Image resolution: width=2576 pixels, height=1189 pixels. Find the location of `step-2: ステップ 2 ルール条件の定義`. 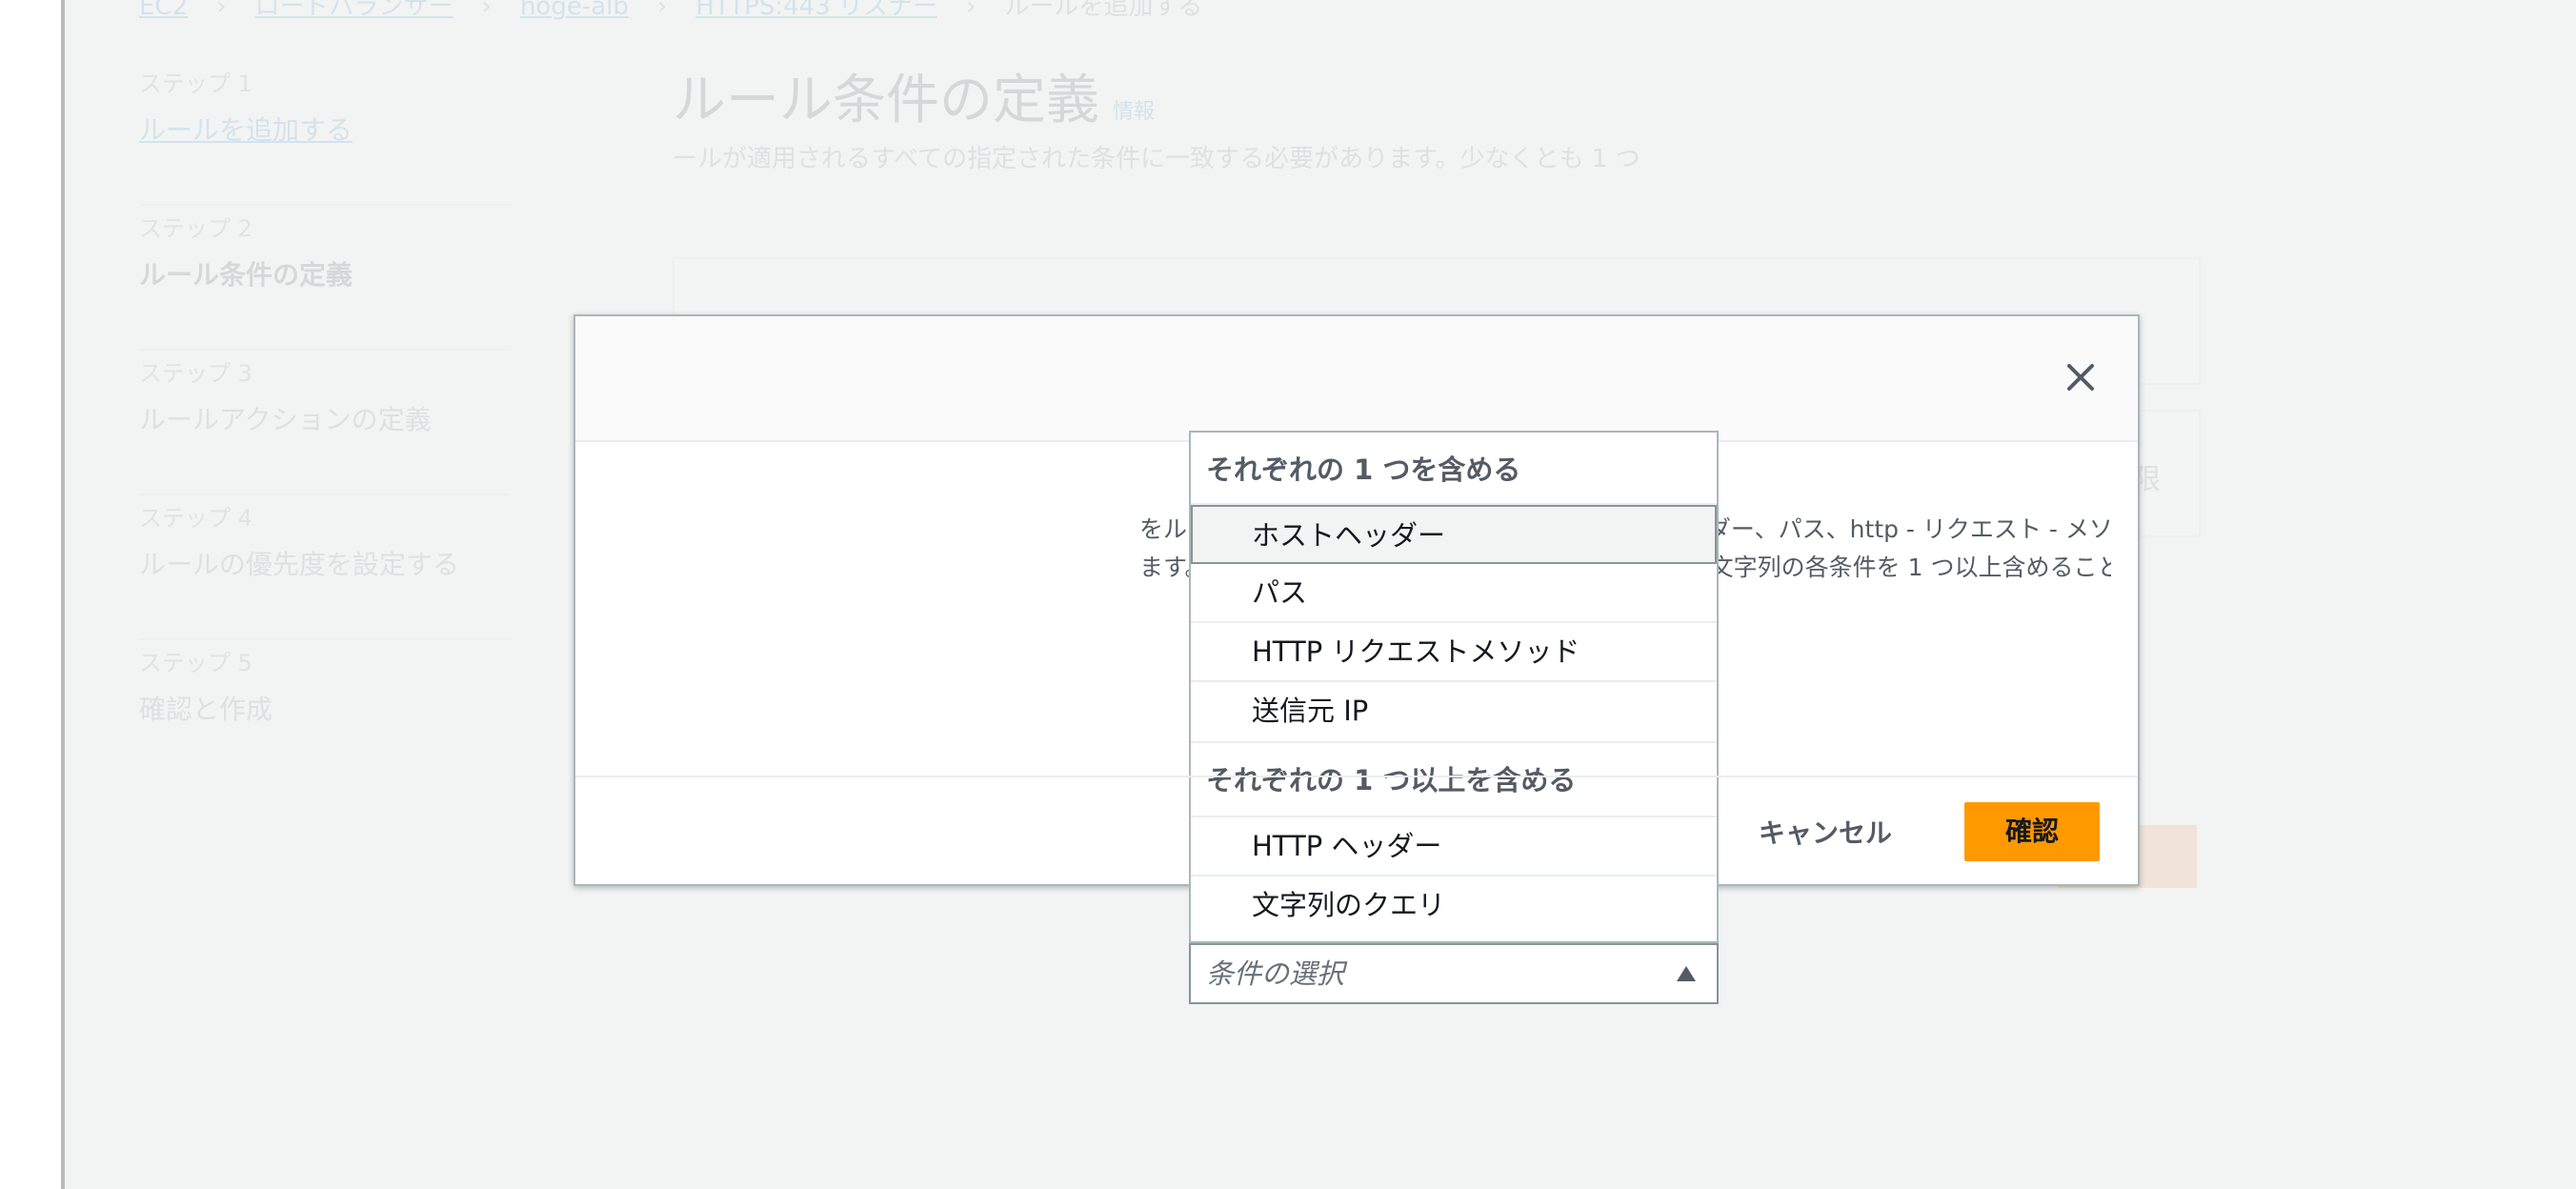

step-2: ステップ 2 ルール条件の定義 is located at coordinates (325, 278).